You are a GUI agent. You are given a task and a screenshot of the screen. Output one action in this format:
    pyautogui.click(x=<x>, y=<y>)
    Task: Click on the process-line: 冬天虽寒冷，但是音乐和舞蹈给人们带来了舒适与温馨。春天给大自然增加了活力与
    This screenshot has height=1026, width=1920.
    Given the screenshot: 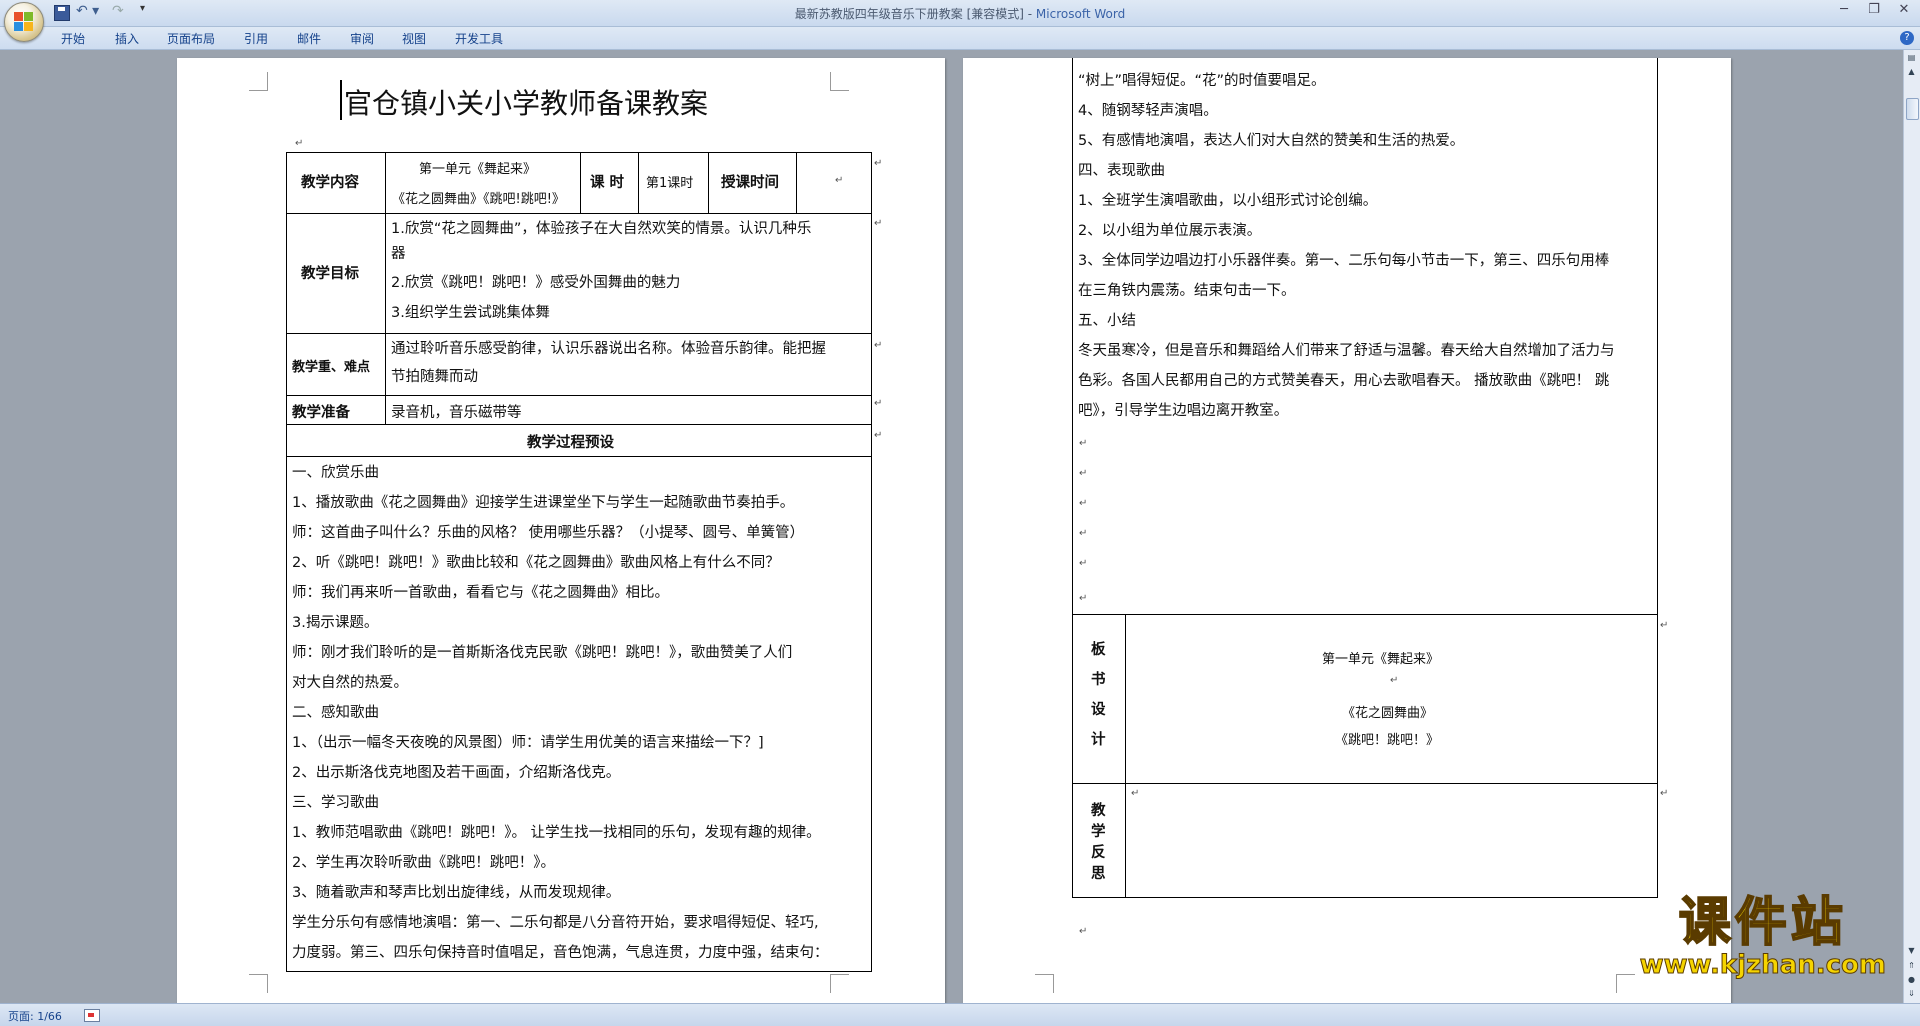 What is the action you would take?
    pyautogui.click(x=1346, y=351)
    